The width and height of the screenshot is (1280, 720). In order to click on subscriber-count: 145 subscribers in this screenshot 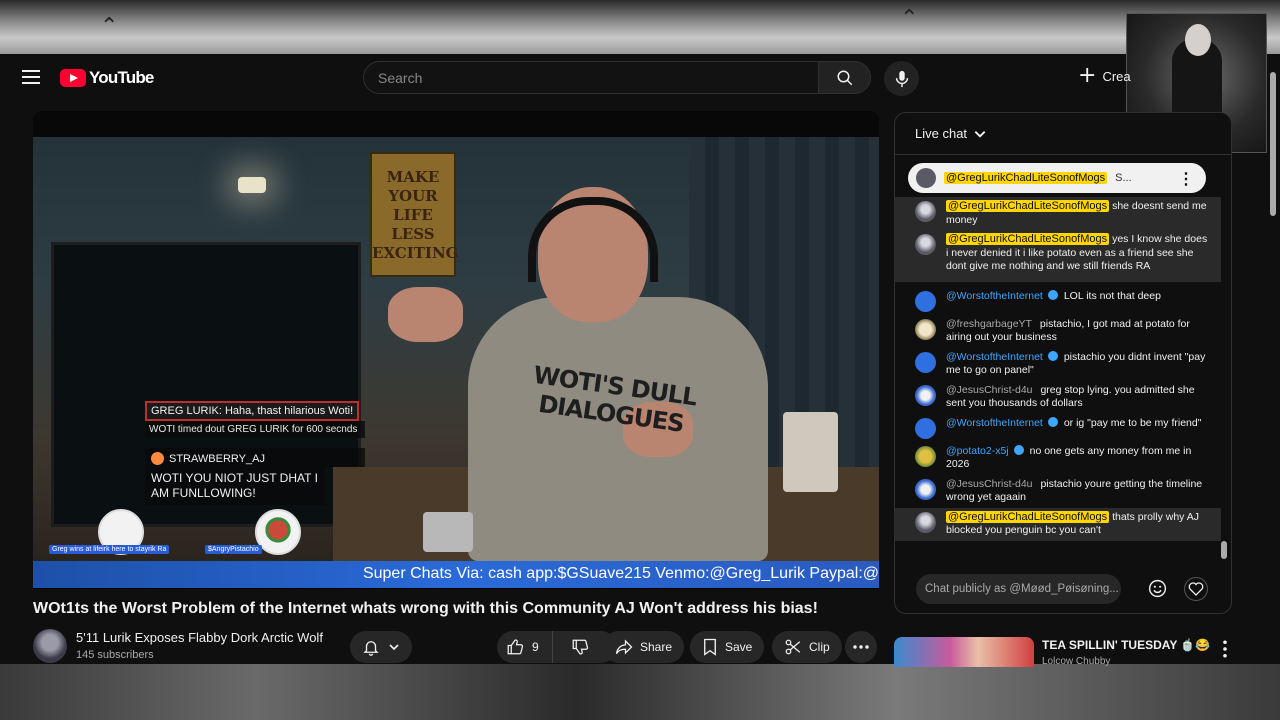, I will do `click(115, 655)`.